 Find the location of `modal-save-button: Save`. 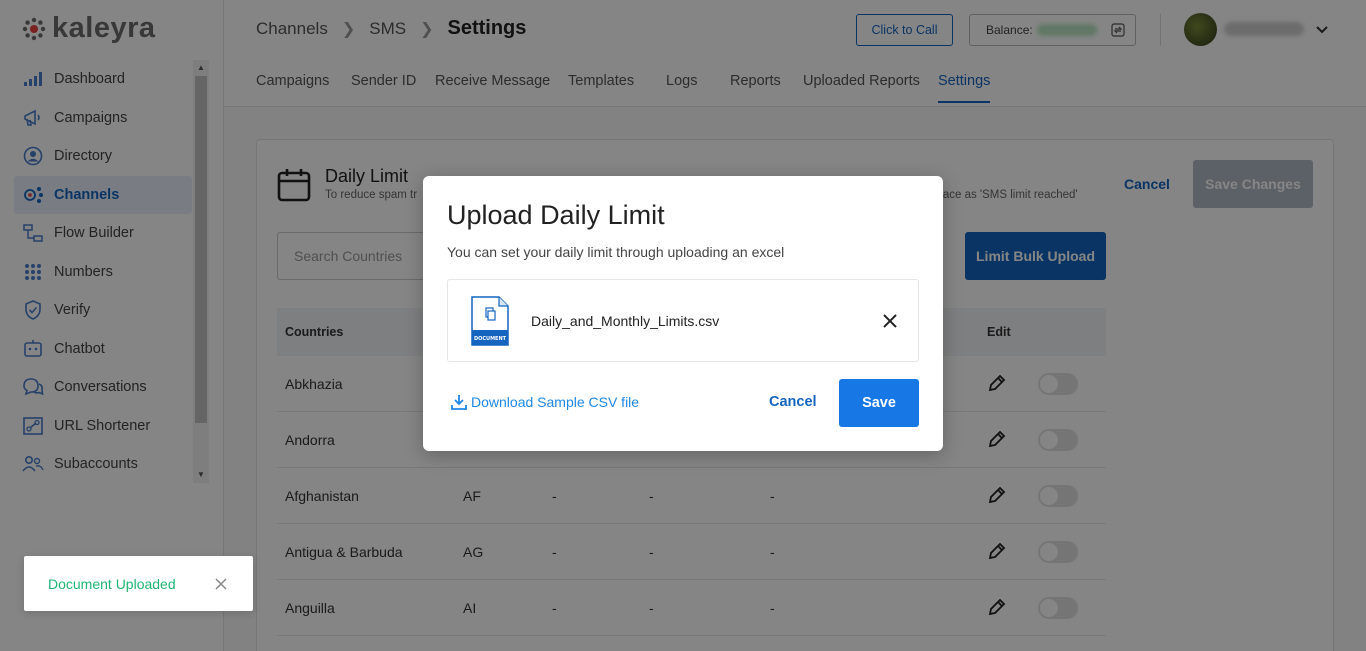

modal-save-button: Save is located at coordinates (879, 403).